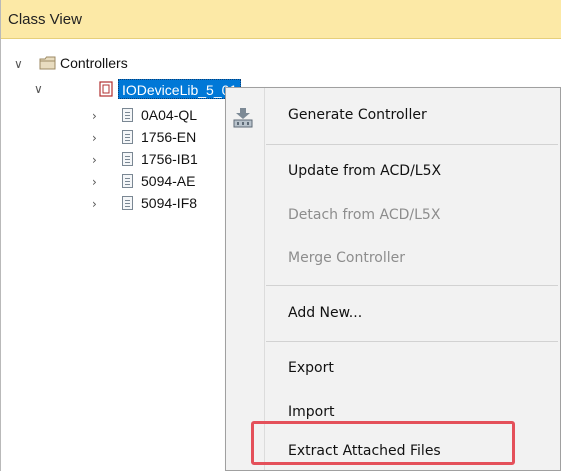 The height and width of the screenshot is (471, 561). I want to click on tree-item-module: 5094-AE, so click(168, 181).